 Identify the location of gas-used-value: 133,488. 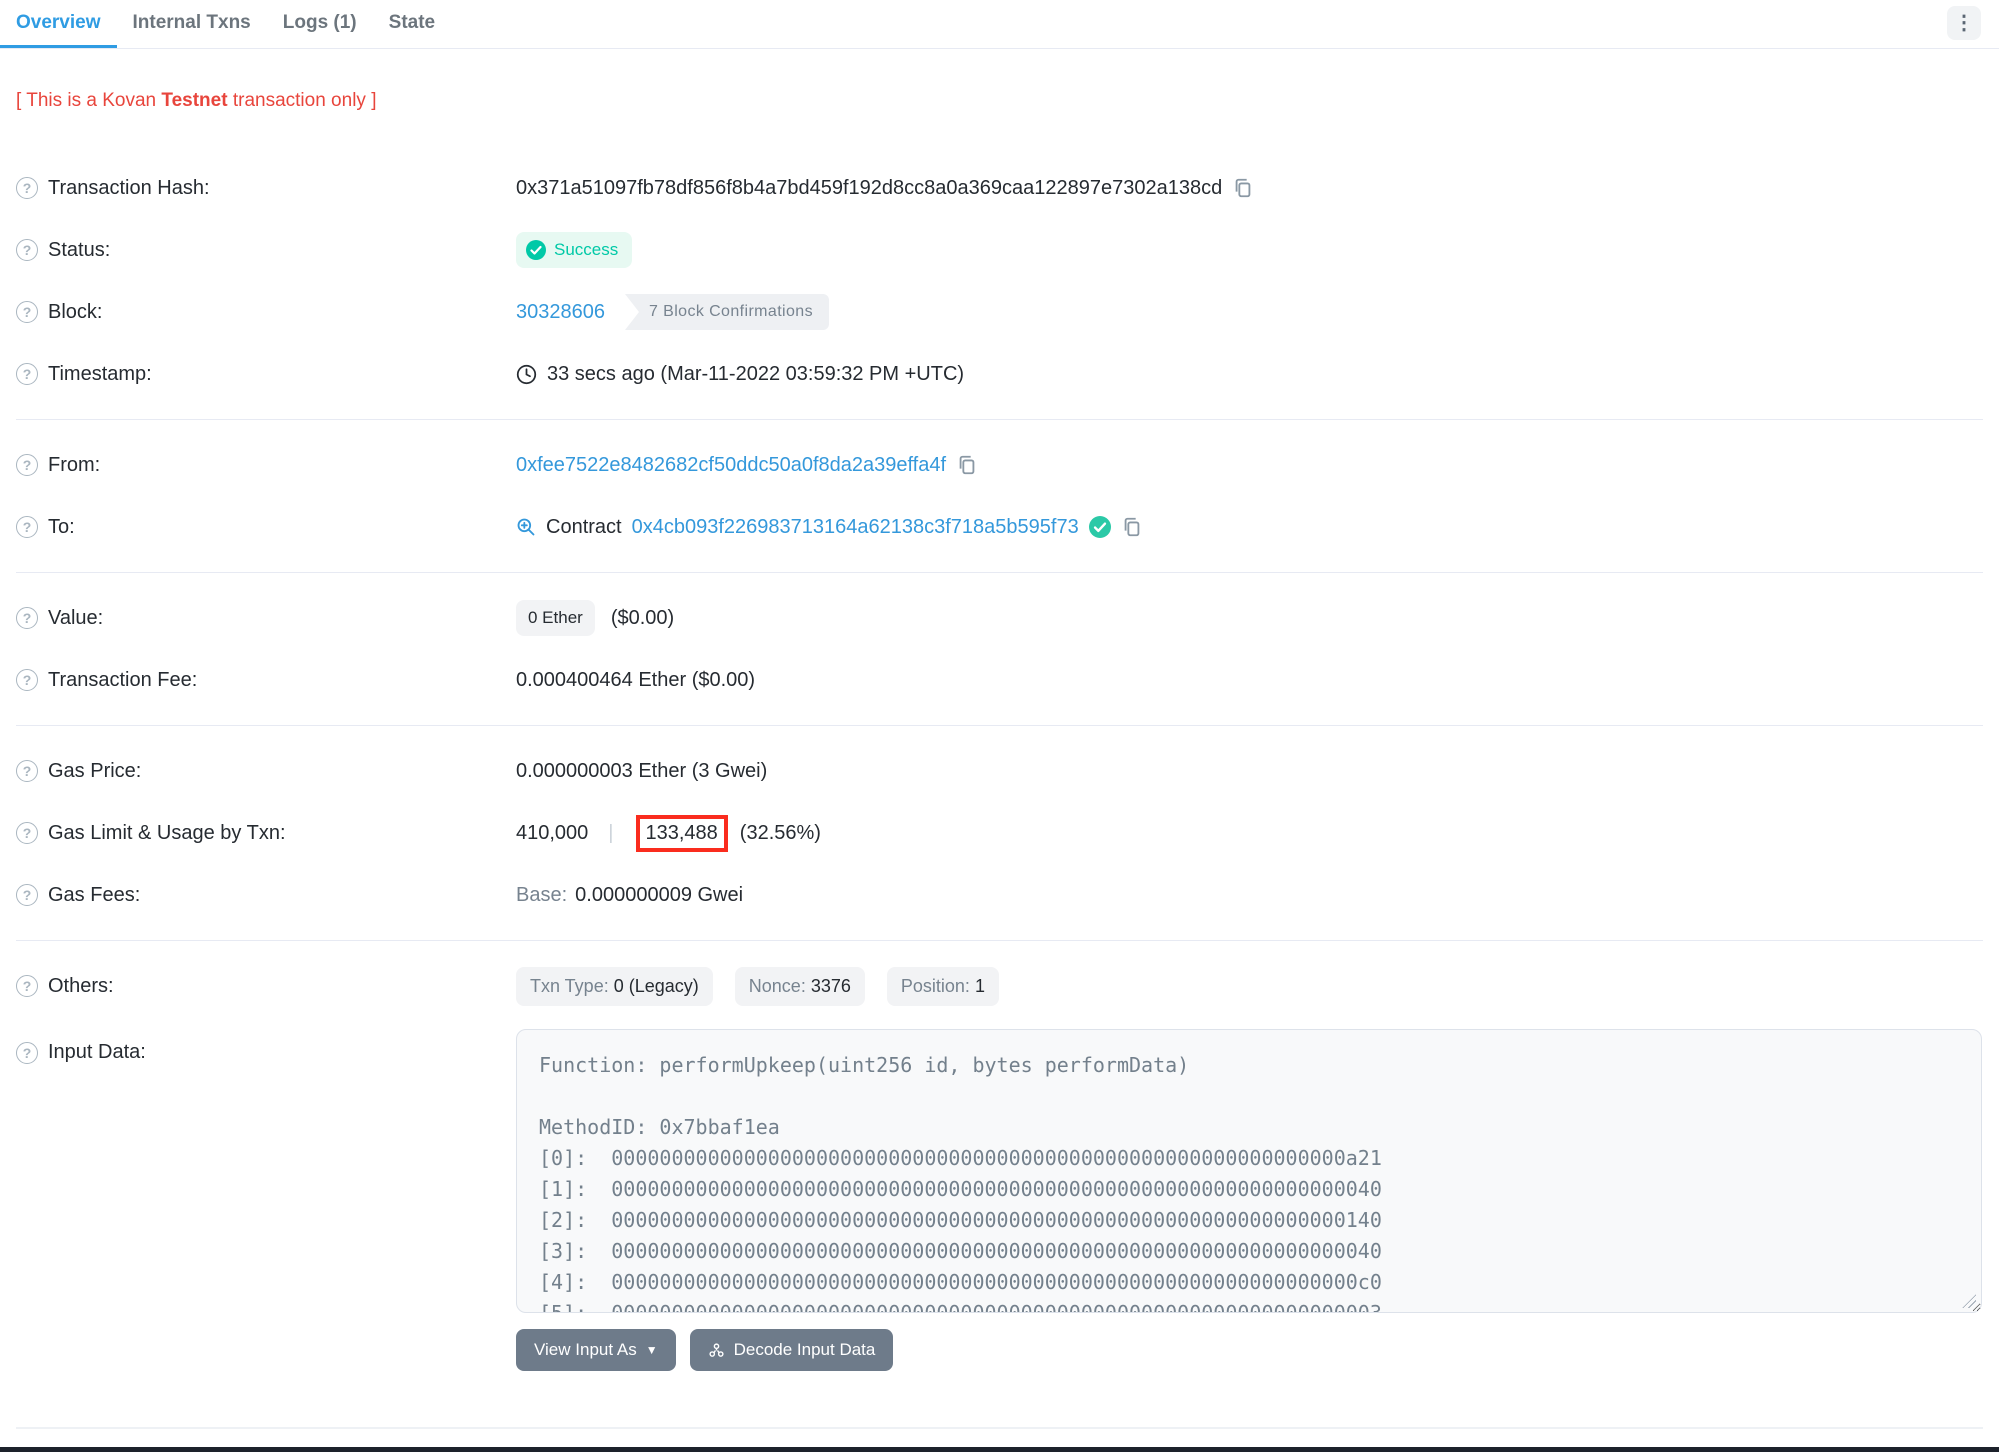
(681, 832).